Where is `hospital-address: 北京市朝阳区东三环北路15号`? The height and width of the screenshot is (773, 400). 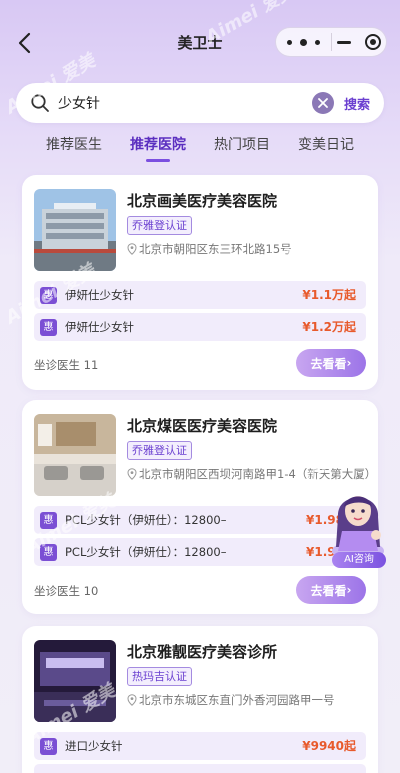
hospital-address: 北京市朝阳区东三环北路15号 is located at coordinates (209, 249).